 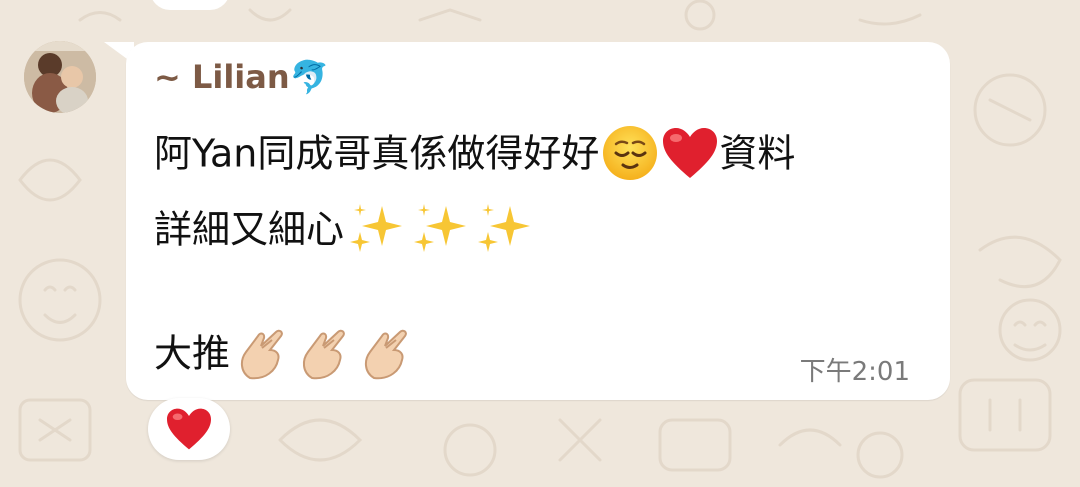 What do you see at coordinates (630, 156) in the screenshot?
I see `relieved-face-icon` at bounding box center [630, 156].